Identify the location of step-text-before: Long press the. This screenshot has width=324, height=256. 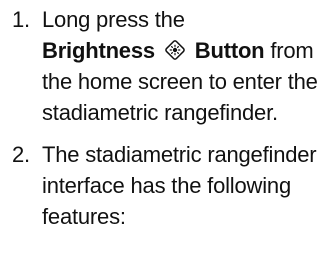
(113, 19).